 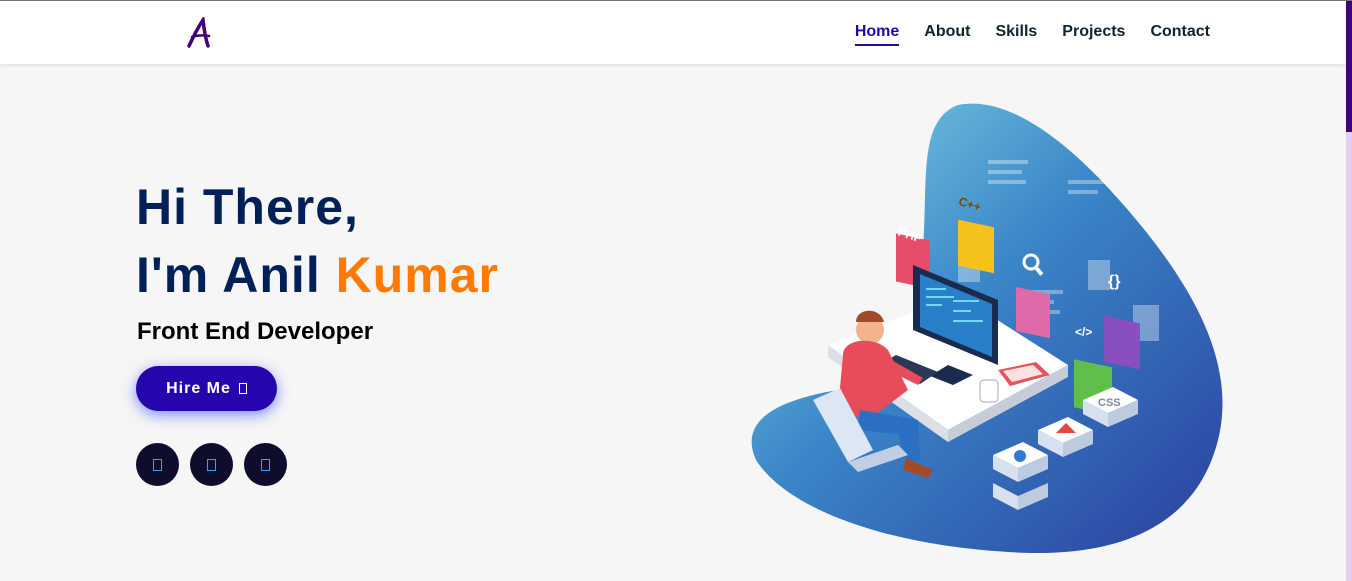 I want to click on hero-name: I'm Anil Kumar, so click(x=317, y=275).